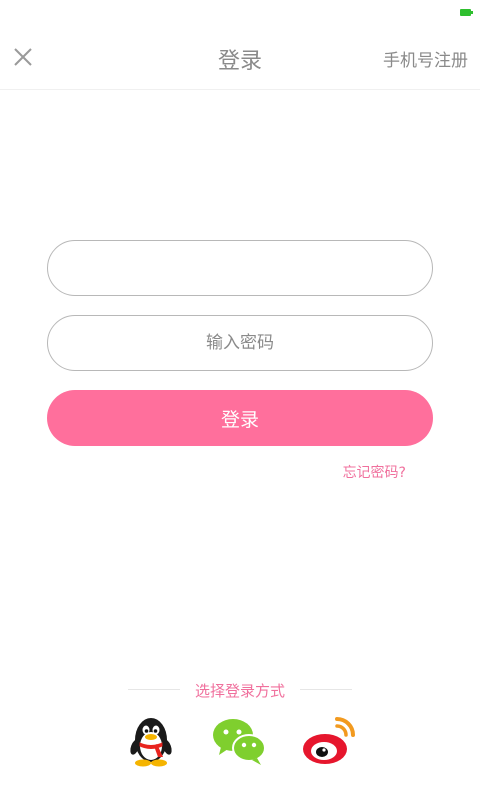 Image resolution: width=480 pixels, height=800 pixels. What do you see at coordinates (466, 12) in the screenshot?
I see `battery-icon` at bounding box center [466, 12].